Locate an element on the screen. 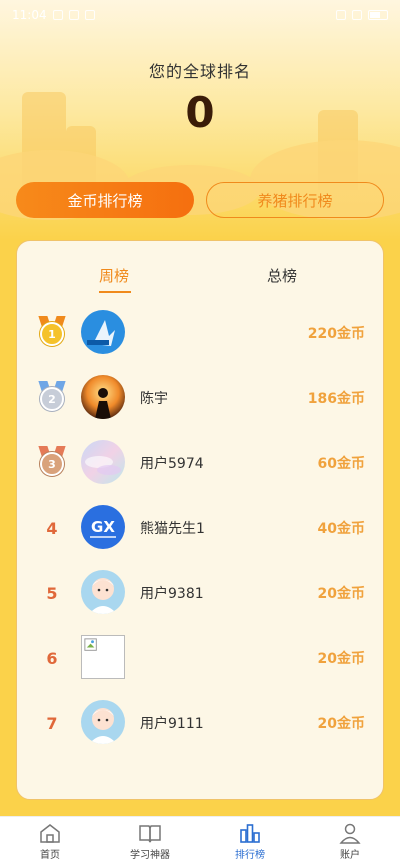  pig-ranking-button: 养猪排行榜 is located at coordinates (295, 200).